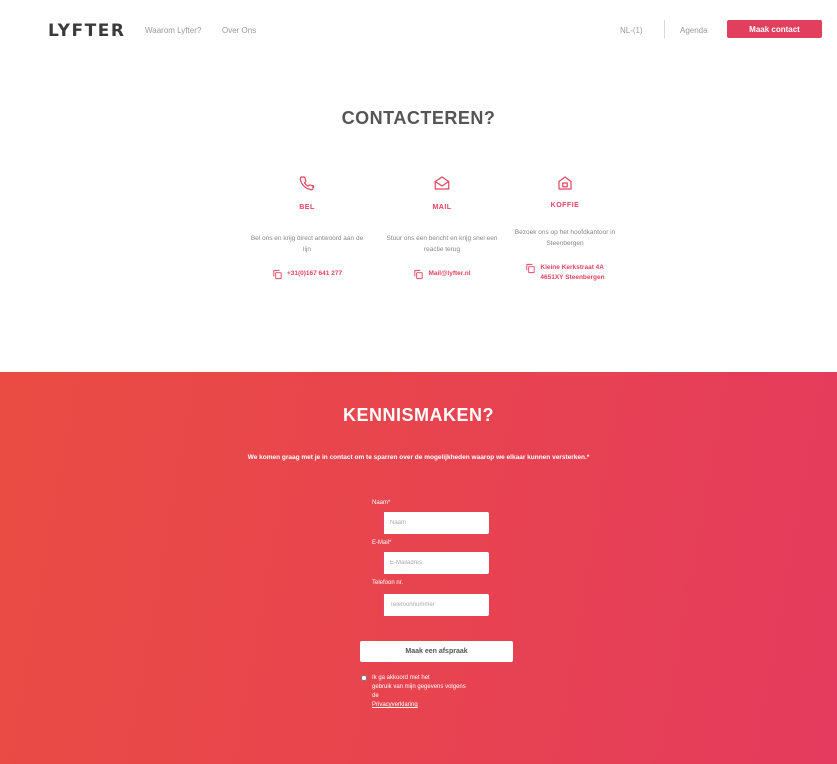 The image size is (837, 764). I want to click on consent-line-1: Ik ga akkoord met het, so click(401, 678).